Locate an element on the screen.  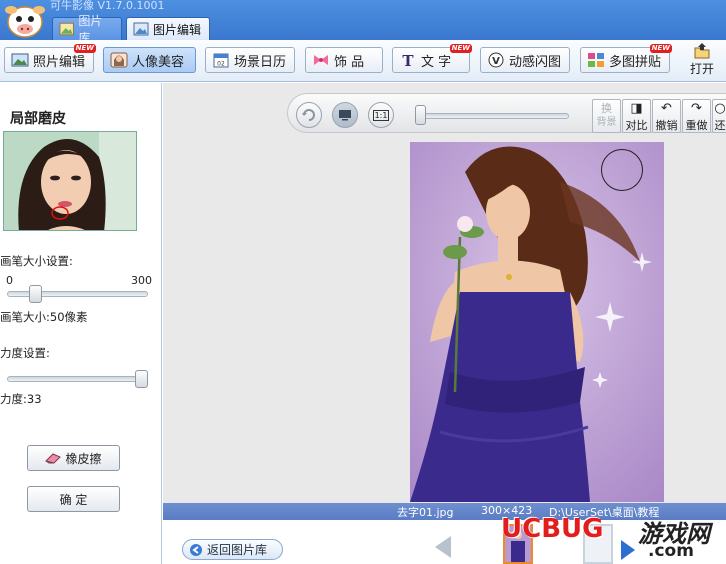
rotate-button is located at coordinates (309, 115).